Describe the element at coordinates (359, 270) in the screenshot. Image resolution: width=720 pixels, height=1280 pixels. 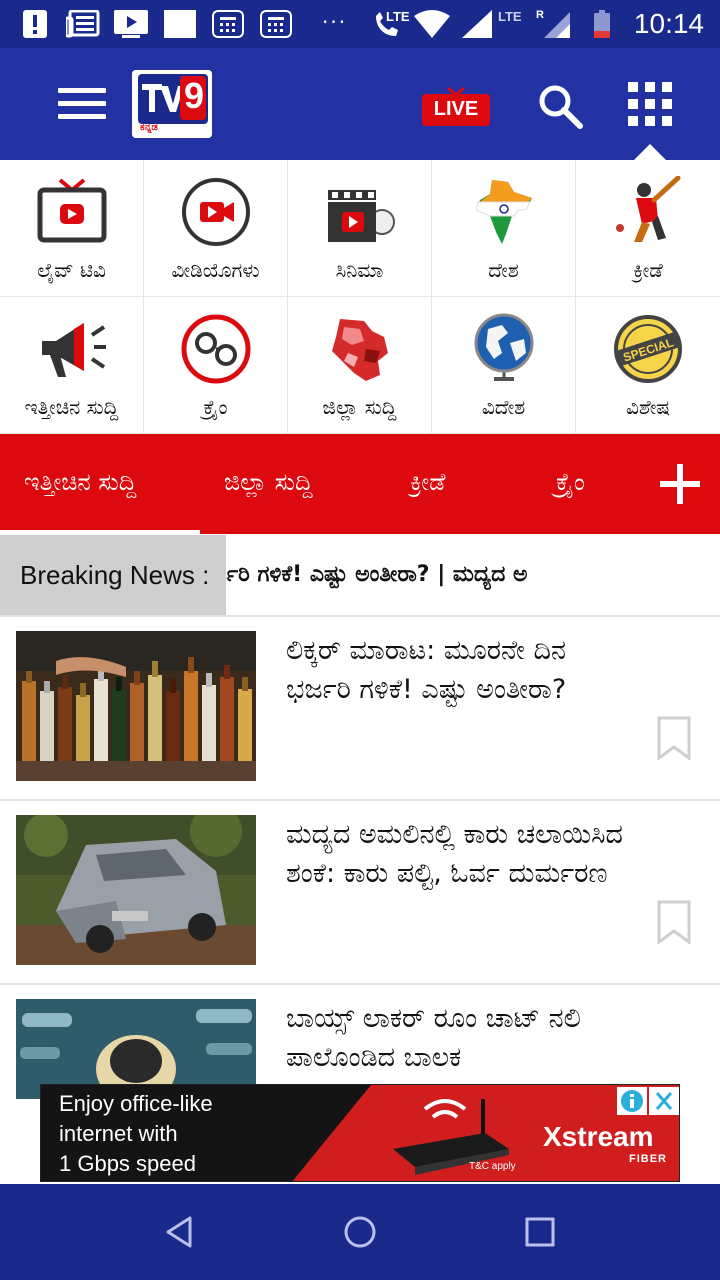
I see `category-label: ಸಿನಿಮಾ` at that location.